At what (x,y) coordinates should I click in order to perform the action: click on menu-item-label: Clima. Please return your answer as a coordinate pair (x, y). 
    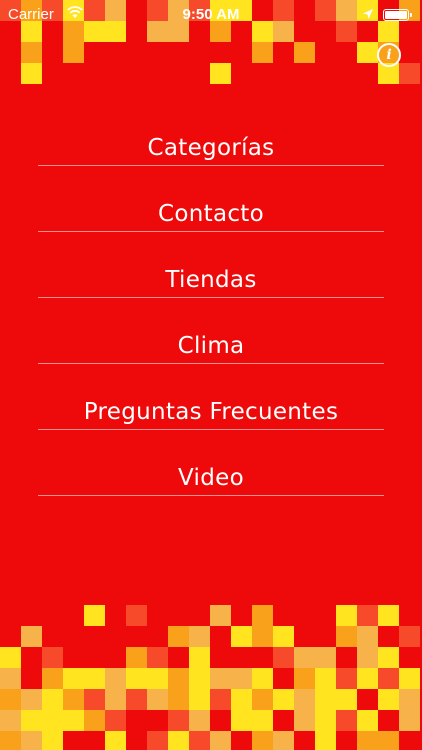
    Looking at the image, I should click on (211, 346).